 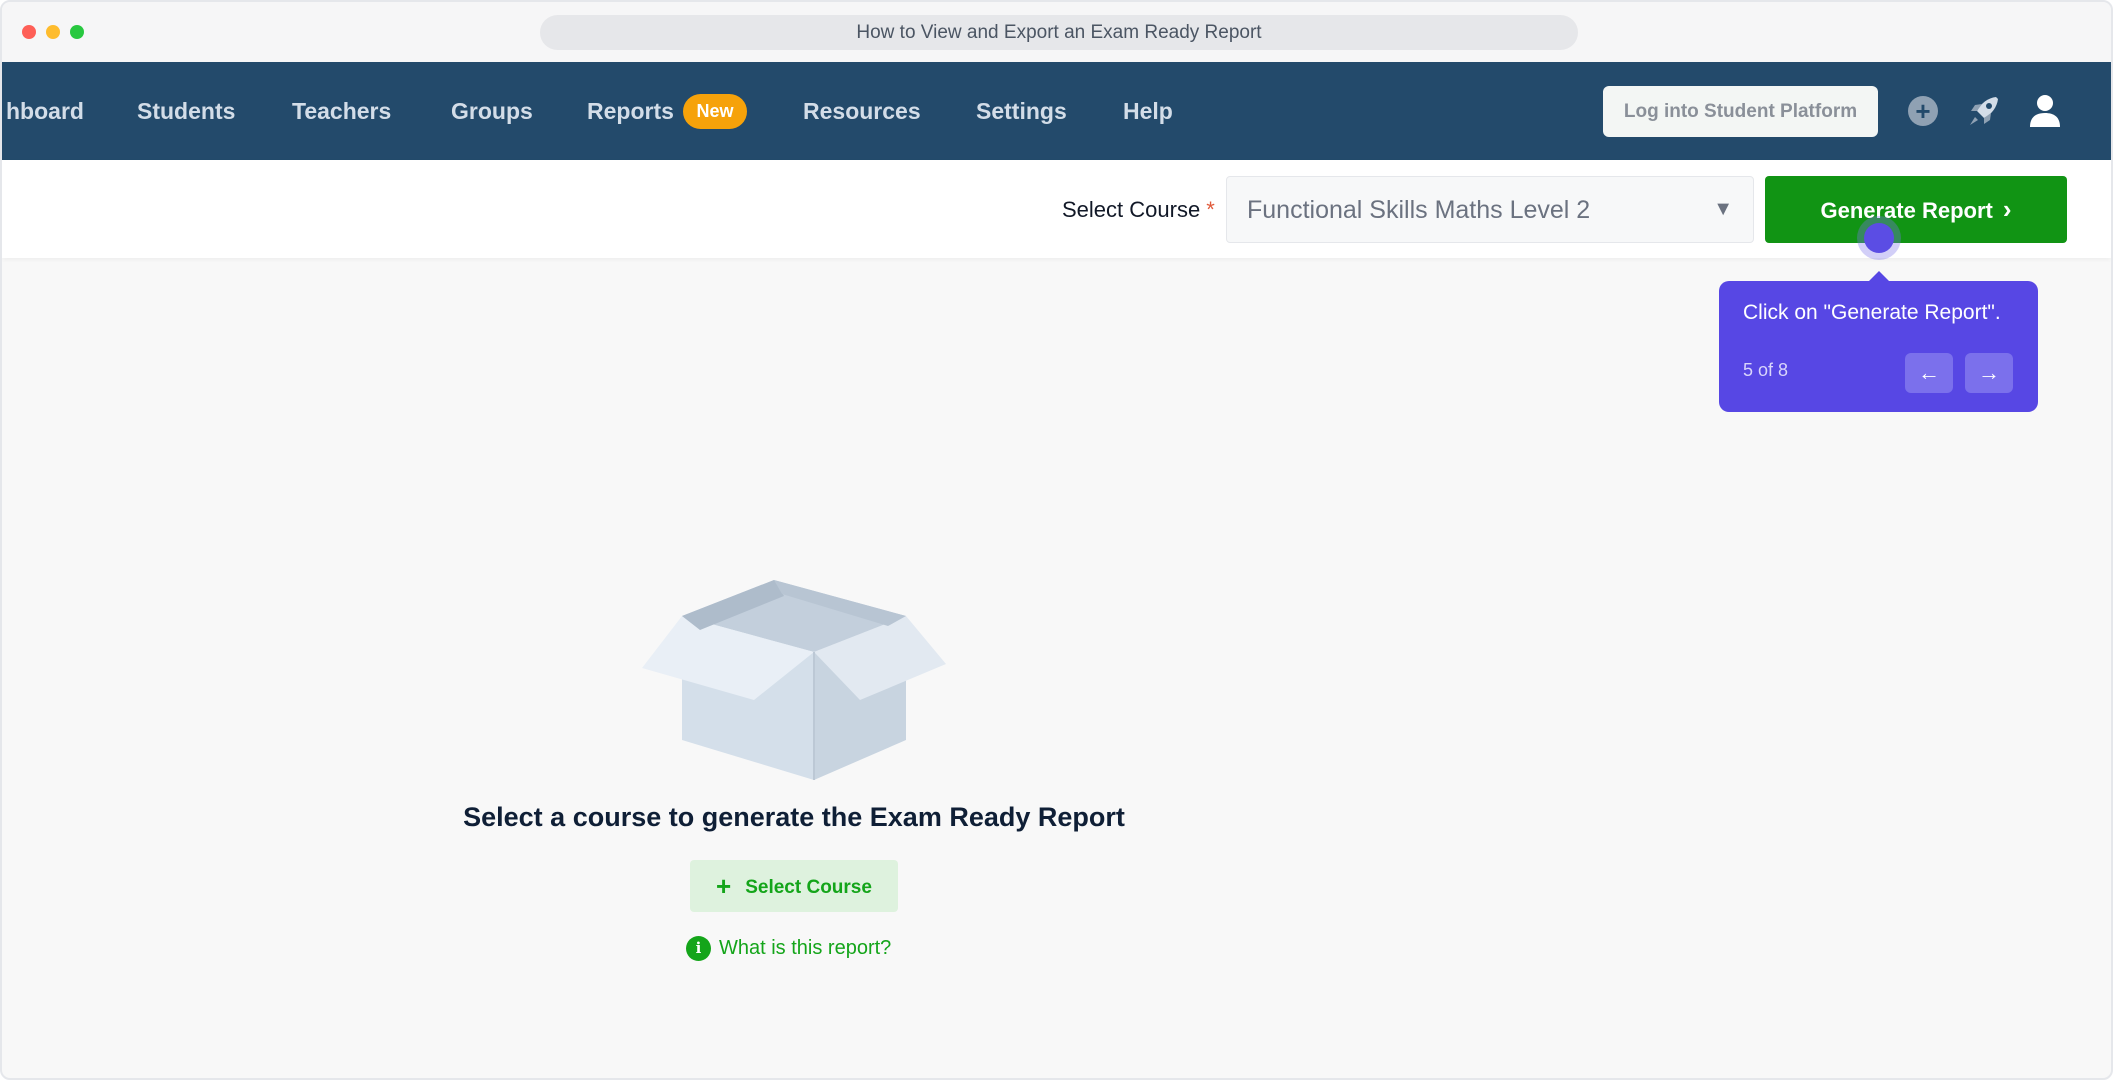 I want to click on reports-new-badge: New, so click(x=715, y=111).